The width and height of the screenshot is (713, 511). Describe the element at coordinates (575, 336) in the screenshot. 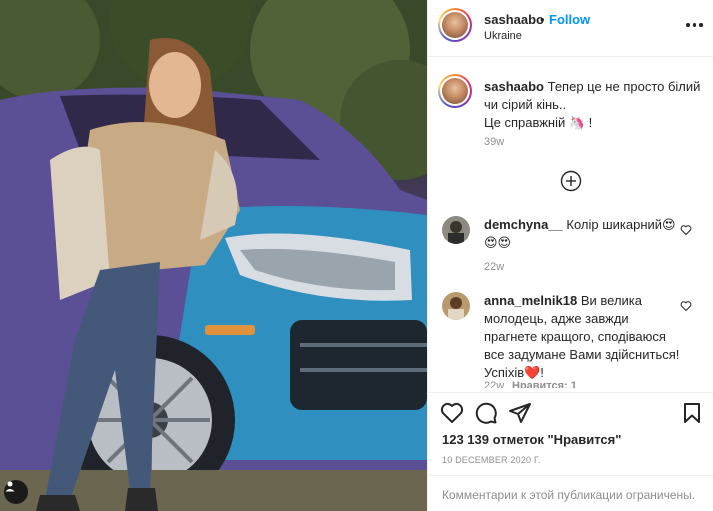

I see `comment-line-3: прагнете кращого, сподіваюся` at that location.